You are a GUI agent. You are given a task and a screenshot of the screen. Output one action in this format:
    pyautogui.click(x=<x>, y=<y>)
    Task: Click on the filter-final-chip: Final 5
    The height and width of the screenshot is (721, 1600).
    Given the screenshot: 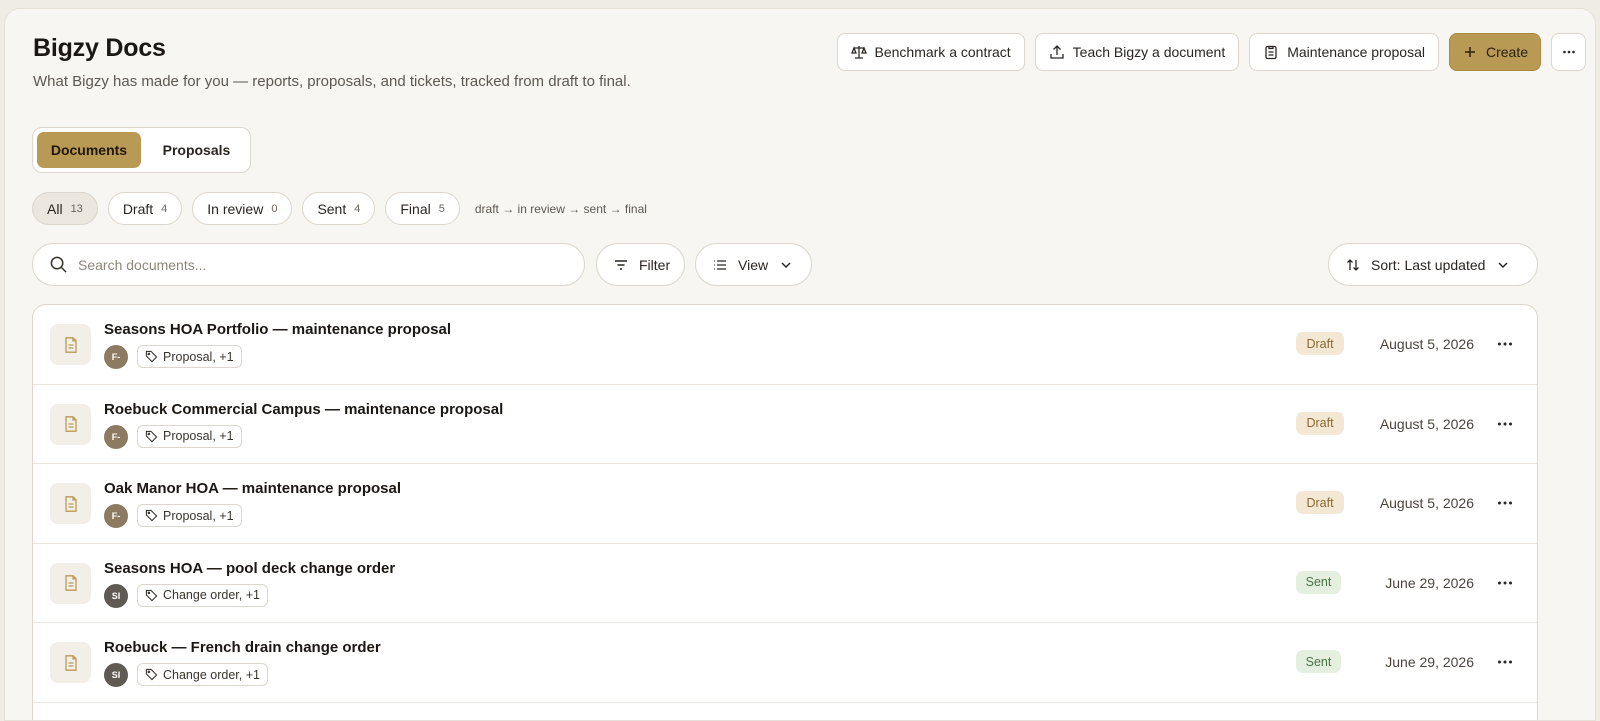 What is the action you would take?
    pyautogui.click(x=422, y=208)
    